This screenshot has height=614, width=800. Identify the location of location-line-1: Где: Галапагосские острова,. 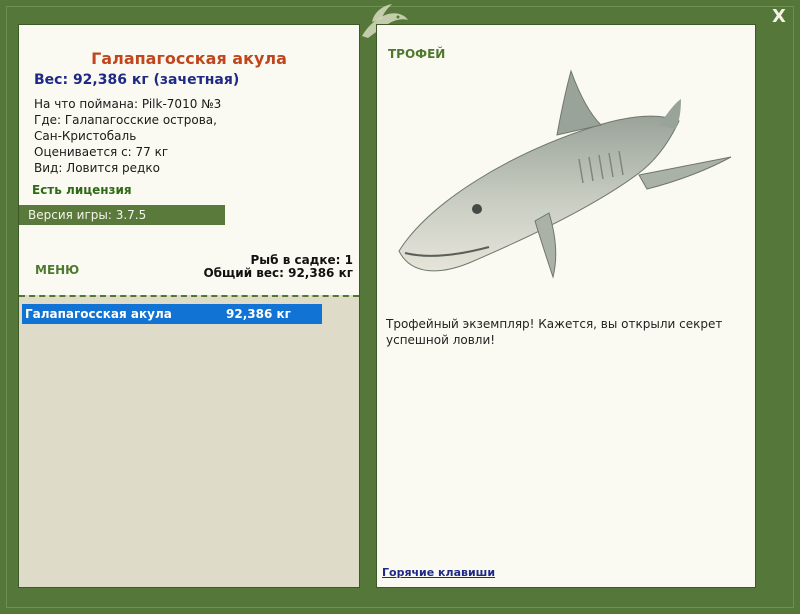
(125, 120).